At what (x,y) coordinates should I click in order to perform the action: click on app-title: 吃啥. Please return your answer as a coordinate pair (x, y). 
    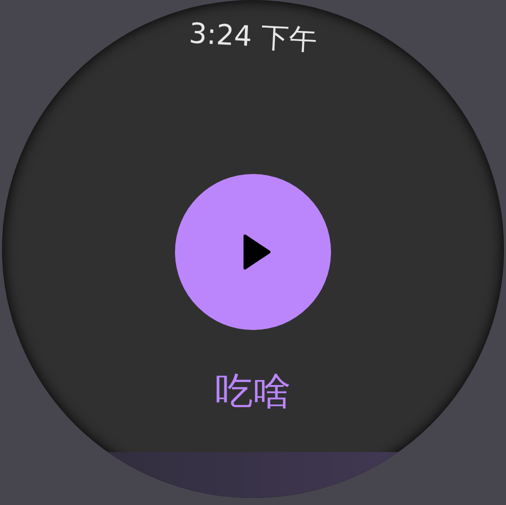
    Looking at the image, I should click on (253, 391).